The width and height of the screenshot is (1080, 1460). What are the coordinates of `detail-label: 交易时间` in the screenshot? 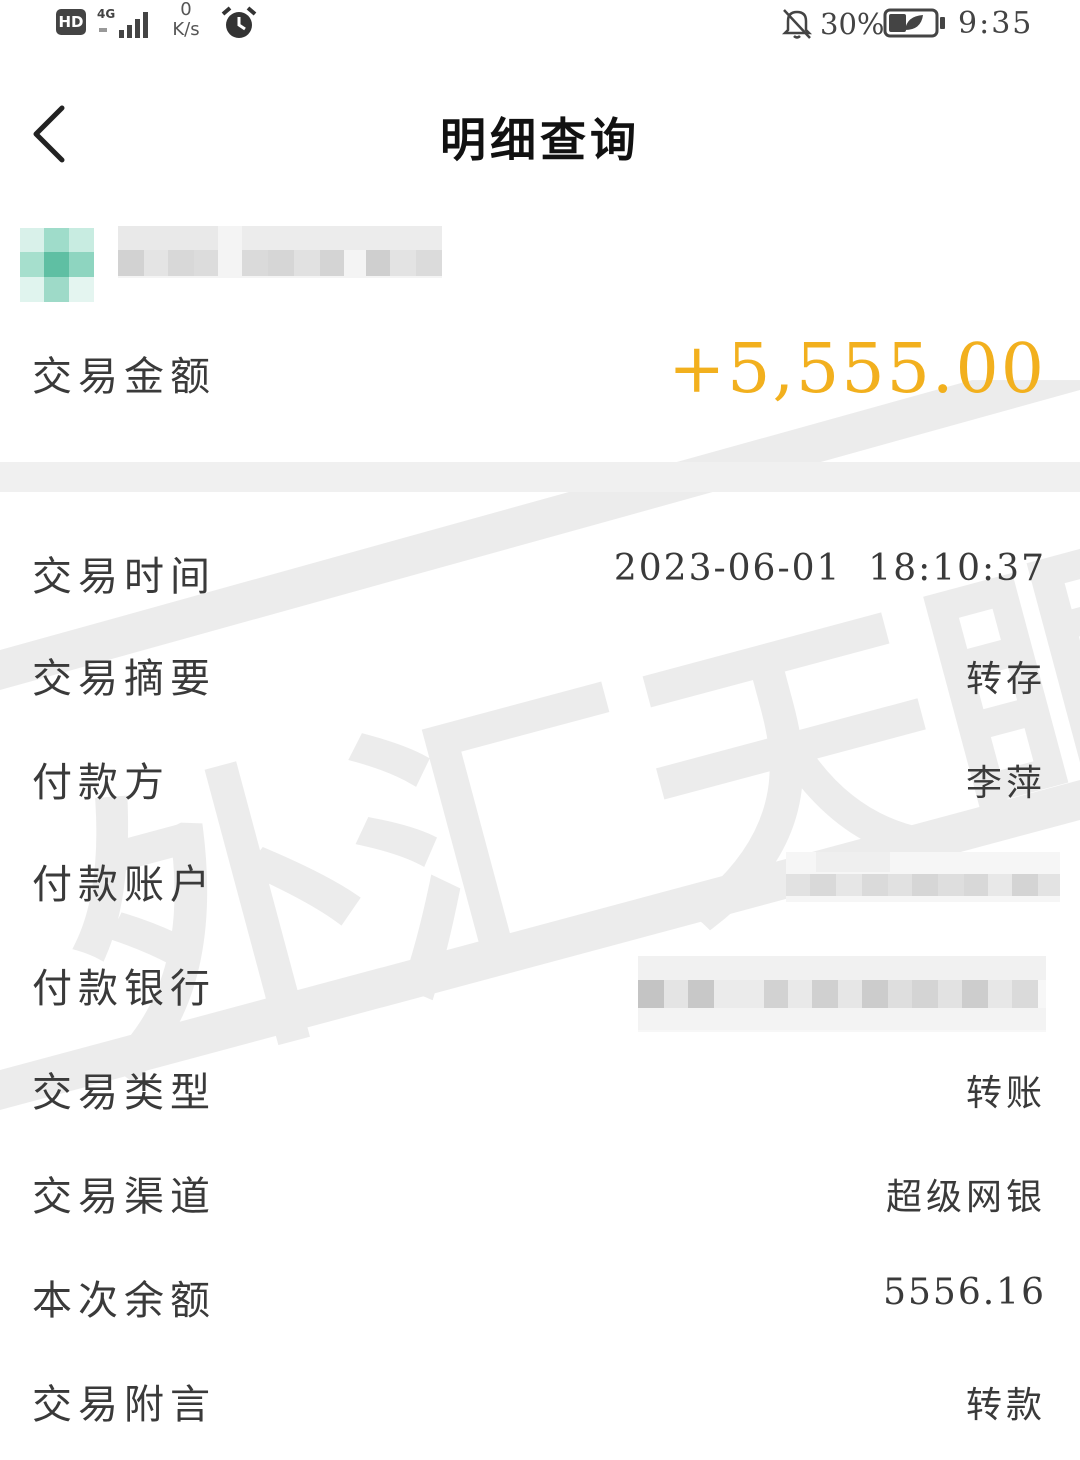 It's located at (124, 577).